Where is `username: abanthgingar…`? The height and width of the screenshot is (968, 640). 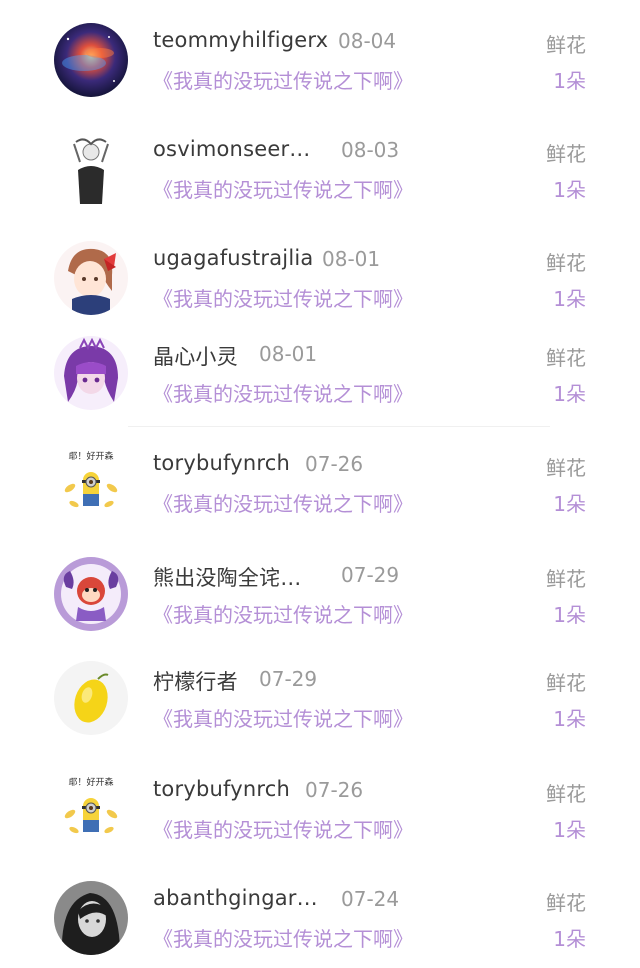
username: abanthgingar… is located at coordinates (235, 898).